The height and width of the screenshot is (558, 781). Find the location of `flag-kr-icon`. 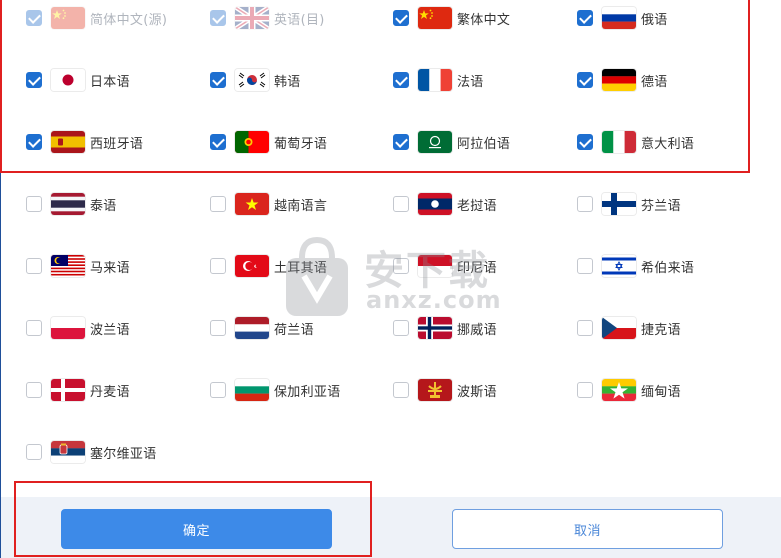

flag-kr-icon is located at coordinates (252, 80).